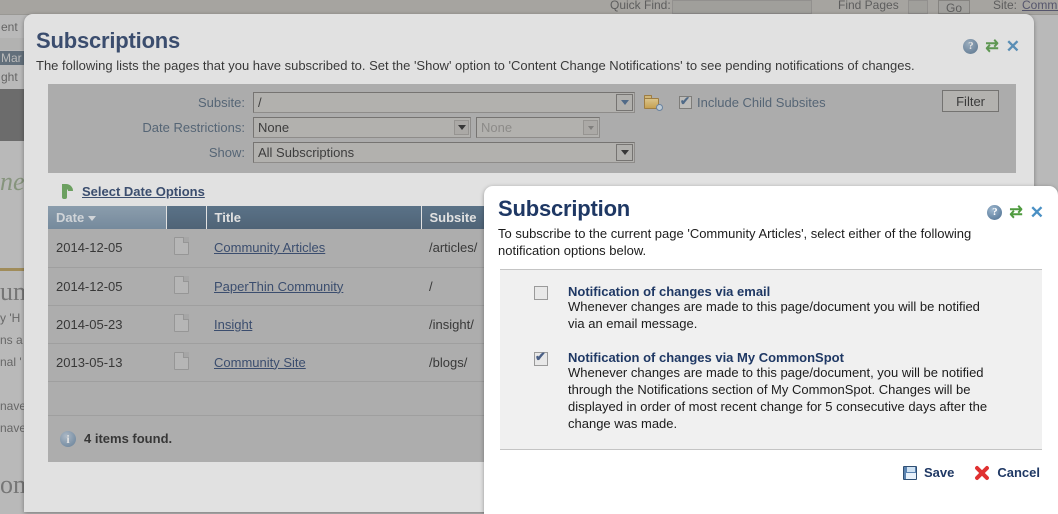 This screenshot has height=514, width=1058. I want to click on save-label: Save, so click(939, 473).